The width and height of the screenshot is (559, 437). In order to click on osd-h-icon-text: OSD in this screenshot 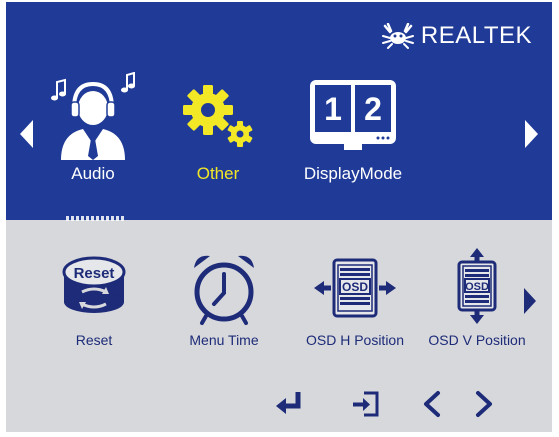, I will do `click(355, 287)`.